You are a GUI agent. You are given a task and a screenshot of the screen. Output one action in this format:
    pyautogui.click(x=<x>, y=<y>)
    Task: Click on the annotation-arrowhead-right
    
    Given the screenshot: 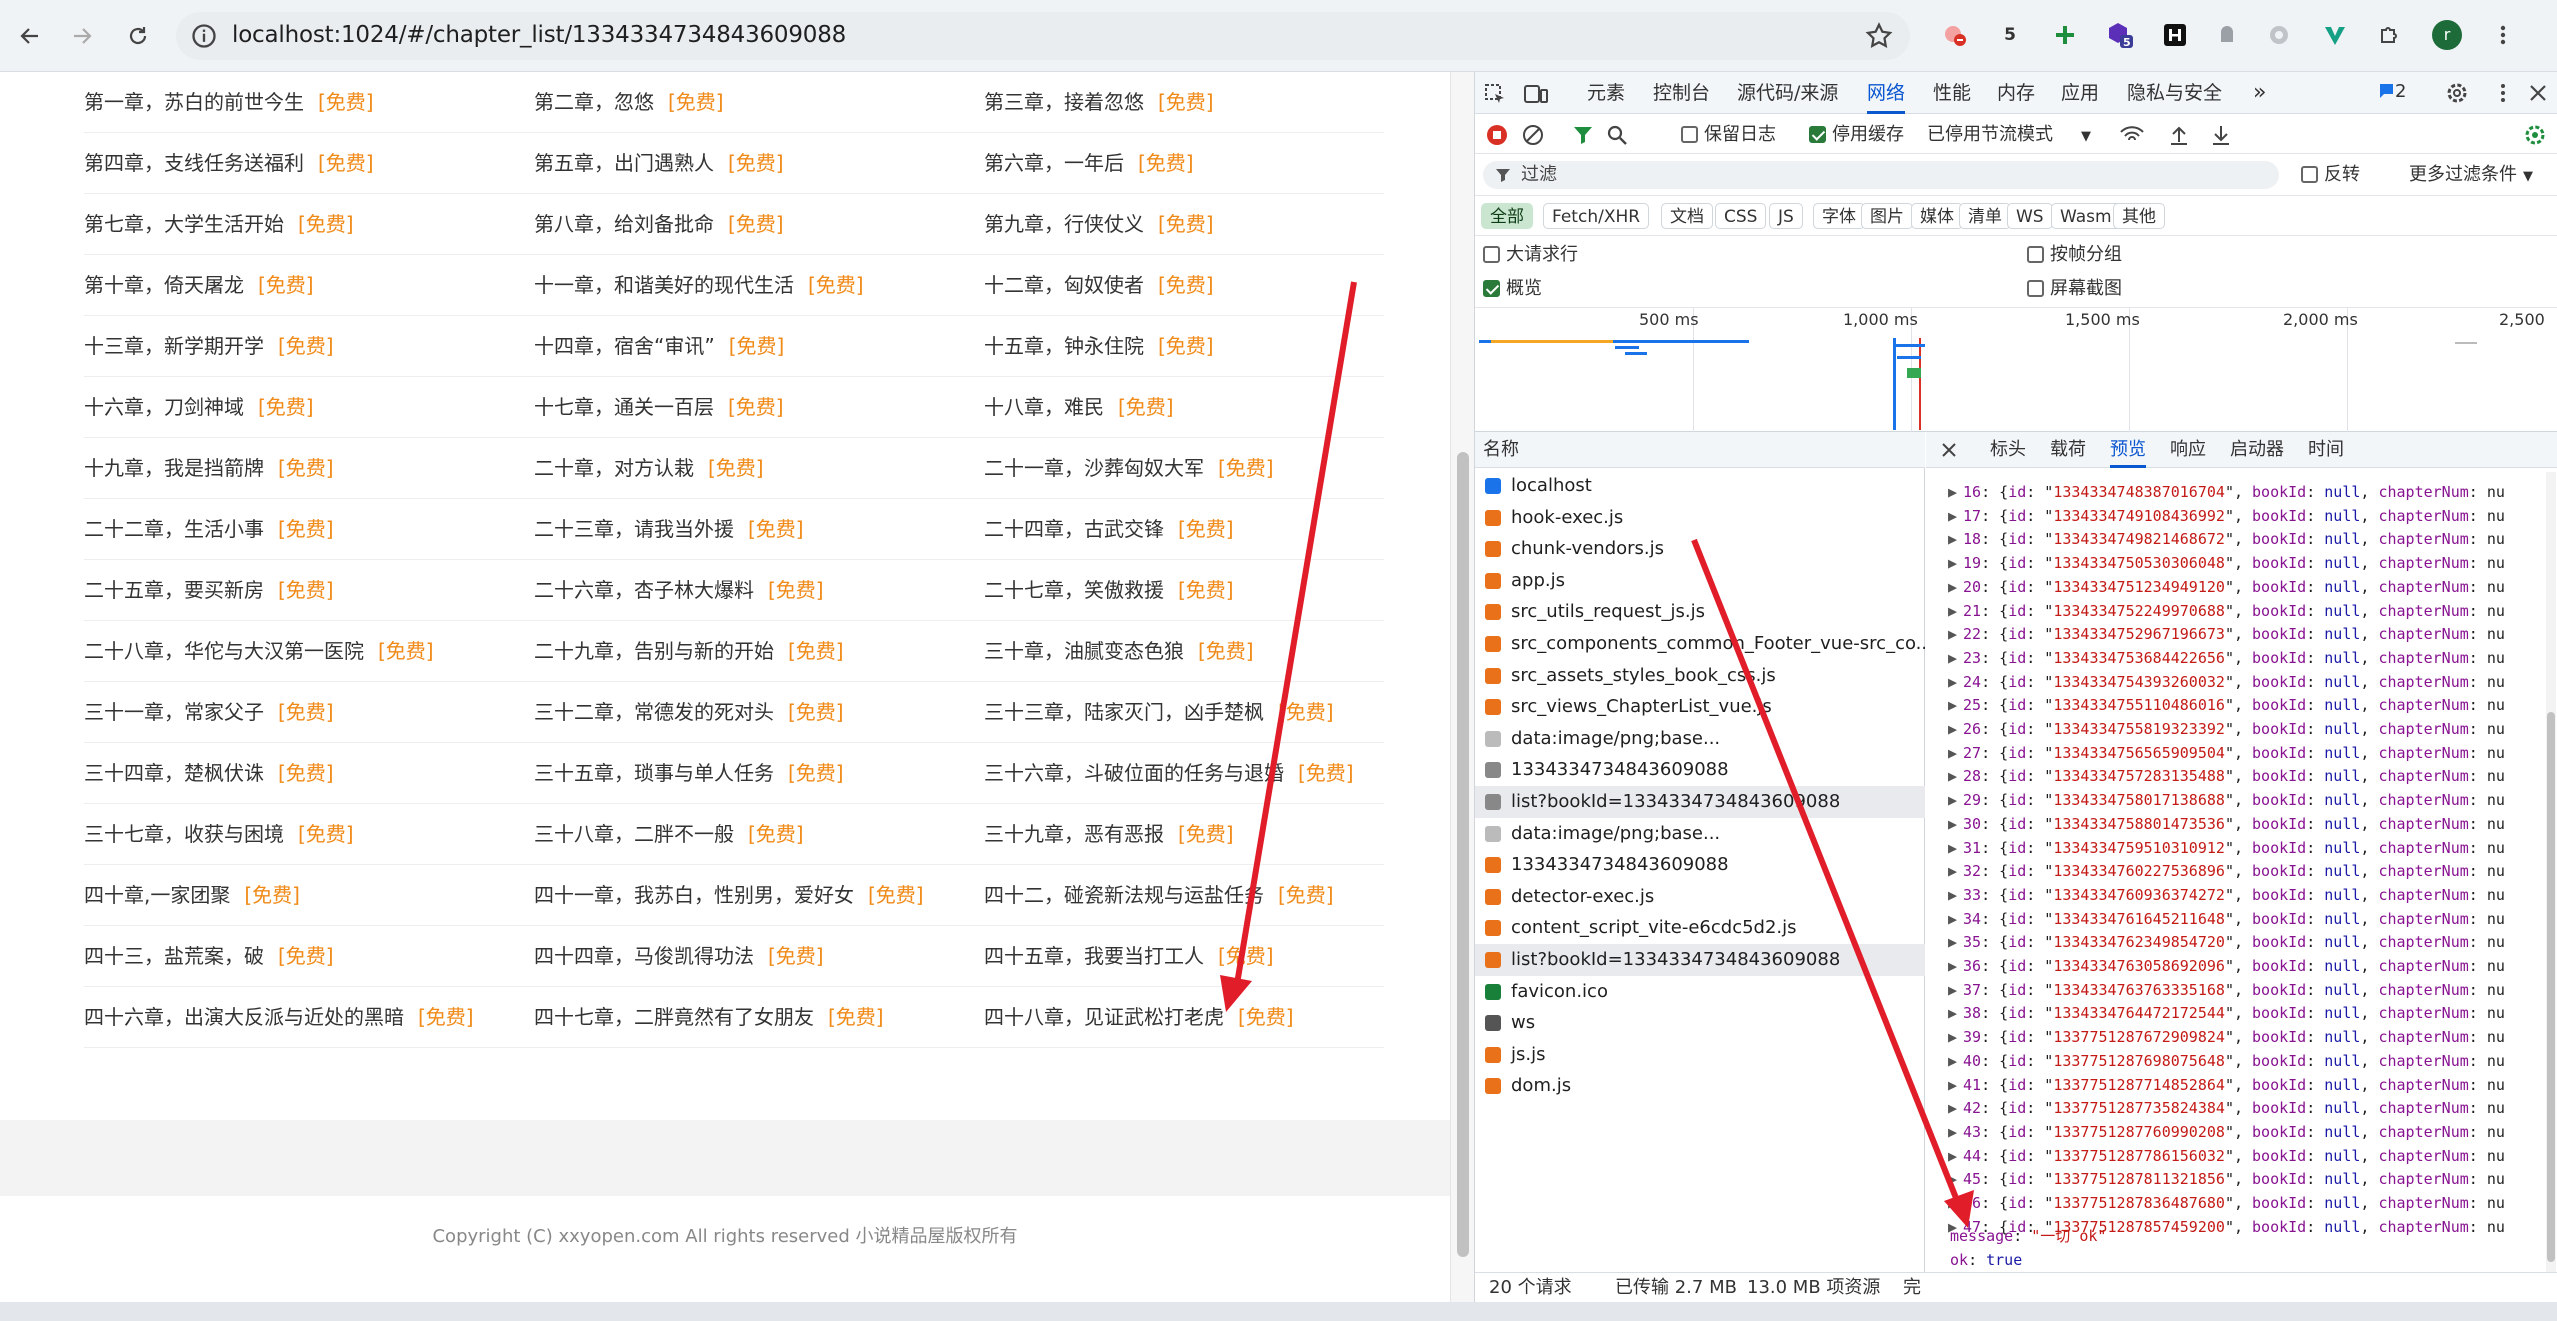 What is the action you would take?
    pyautogui.click(x=1959, y=1209)
    